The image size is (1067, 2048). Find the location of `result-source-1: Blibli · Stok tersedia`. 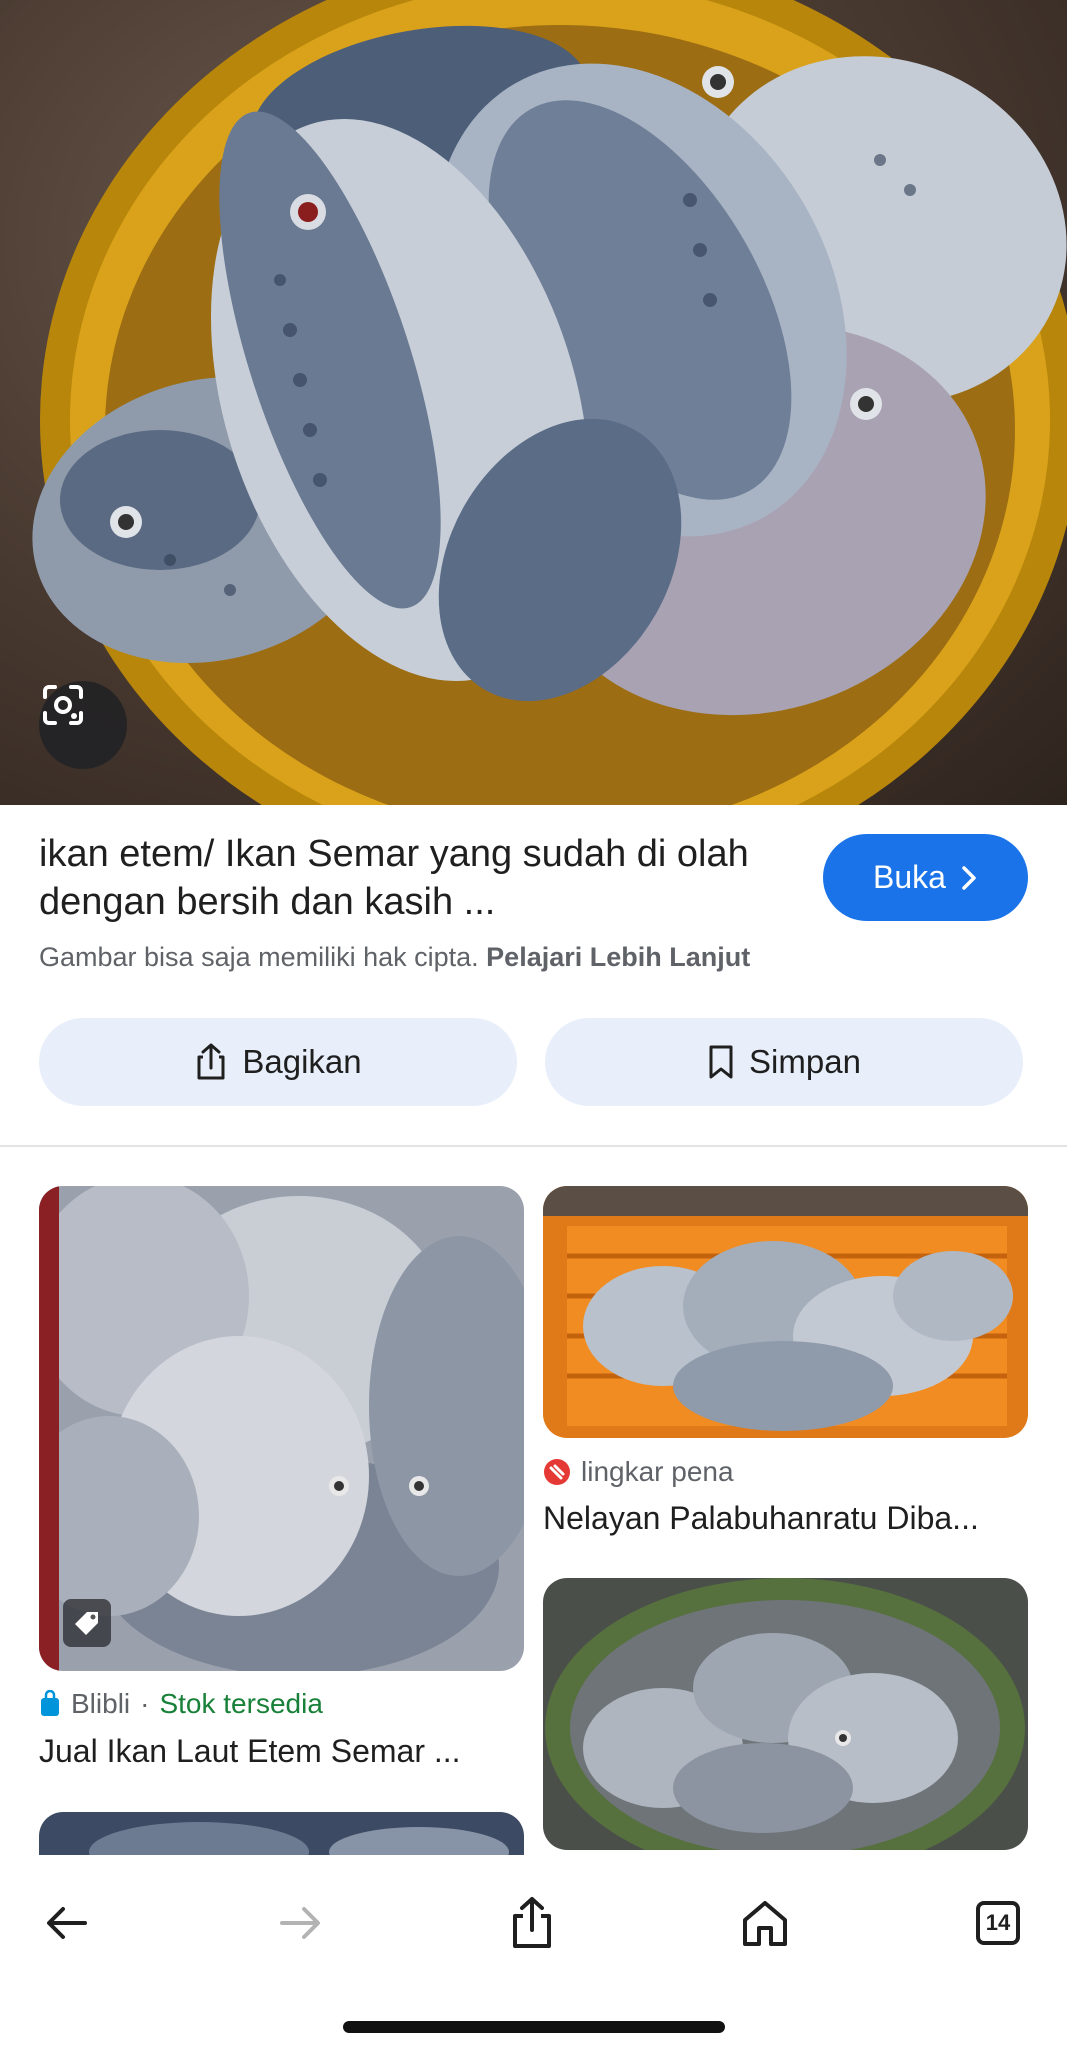

result-source-1: Blibli · Stok tersedia is located at coordinates (181, 1704).